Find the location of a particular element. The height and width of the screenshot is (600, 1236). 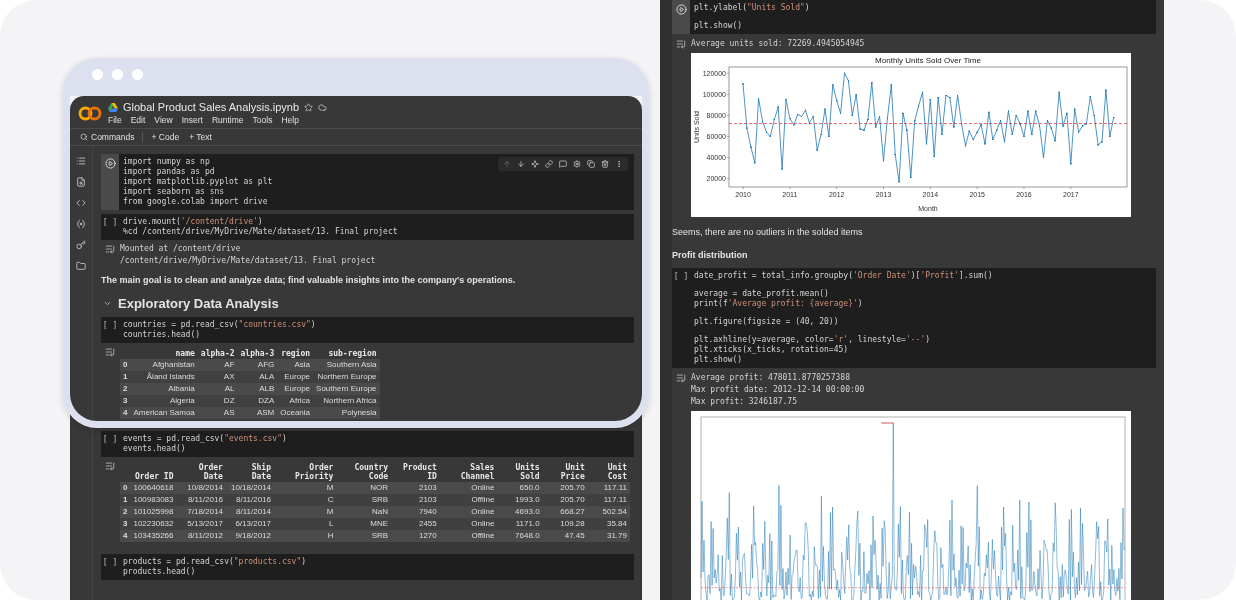

code-cell: plt.ylabel("Units Sold") plt.show() is located at coordinates (914, 17).